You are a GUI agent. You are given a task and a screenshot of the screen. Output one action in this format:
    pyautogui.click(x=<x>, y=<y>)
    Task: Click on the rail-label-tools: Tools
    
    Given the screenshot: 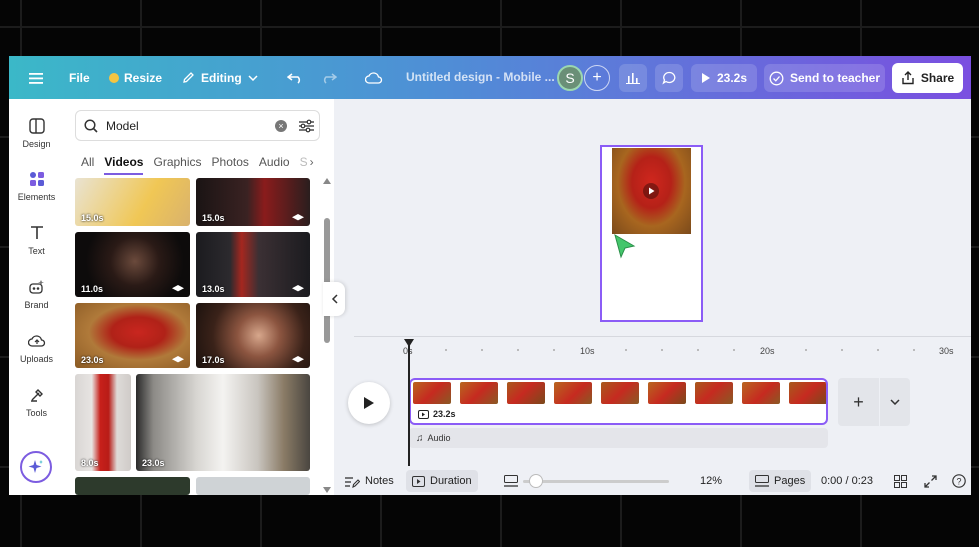 What is the action you would take?
    pyautogui.click(x=36, y=413)
    